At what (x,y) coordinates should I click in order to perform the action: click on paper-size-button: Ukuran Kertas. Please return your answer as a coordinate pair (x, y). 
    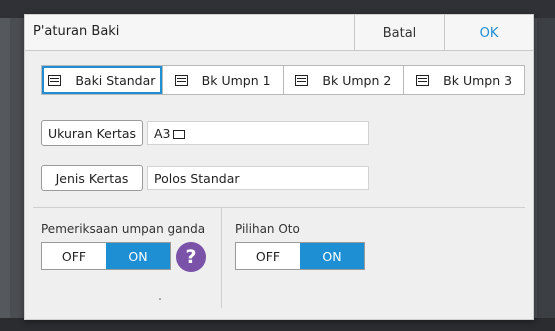
    Looking at the image, I should click on (92, 133).